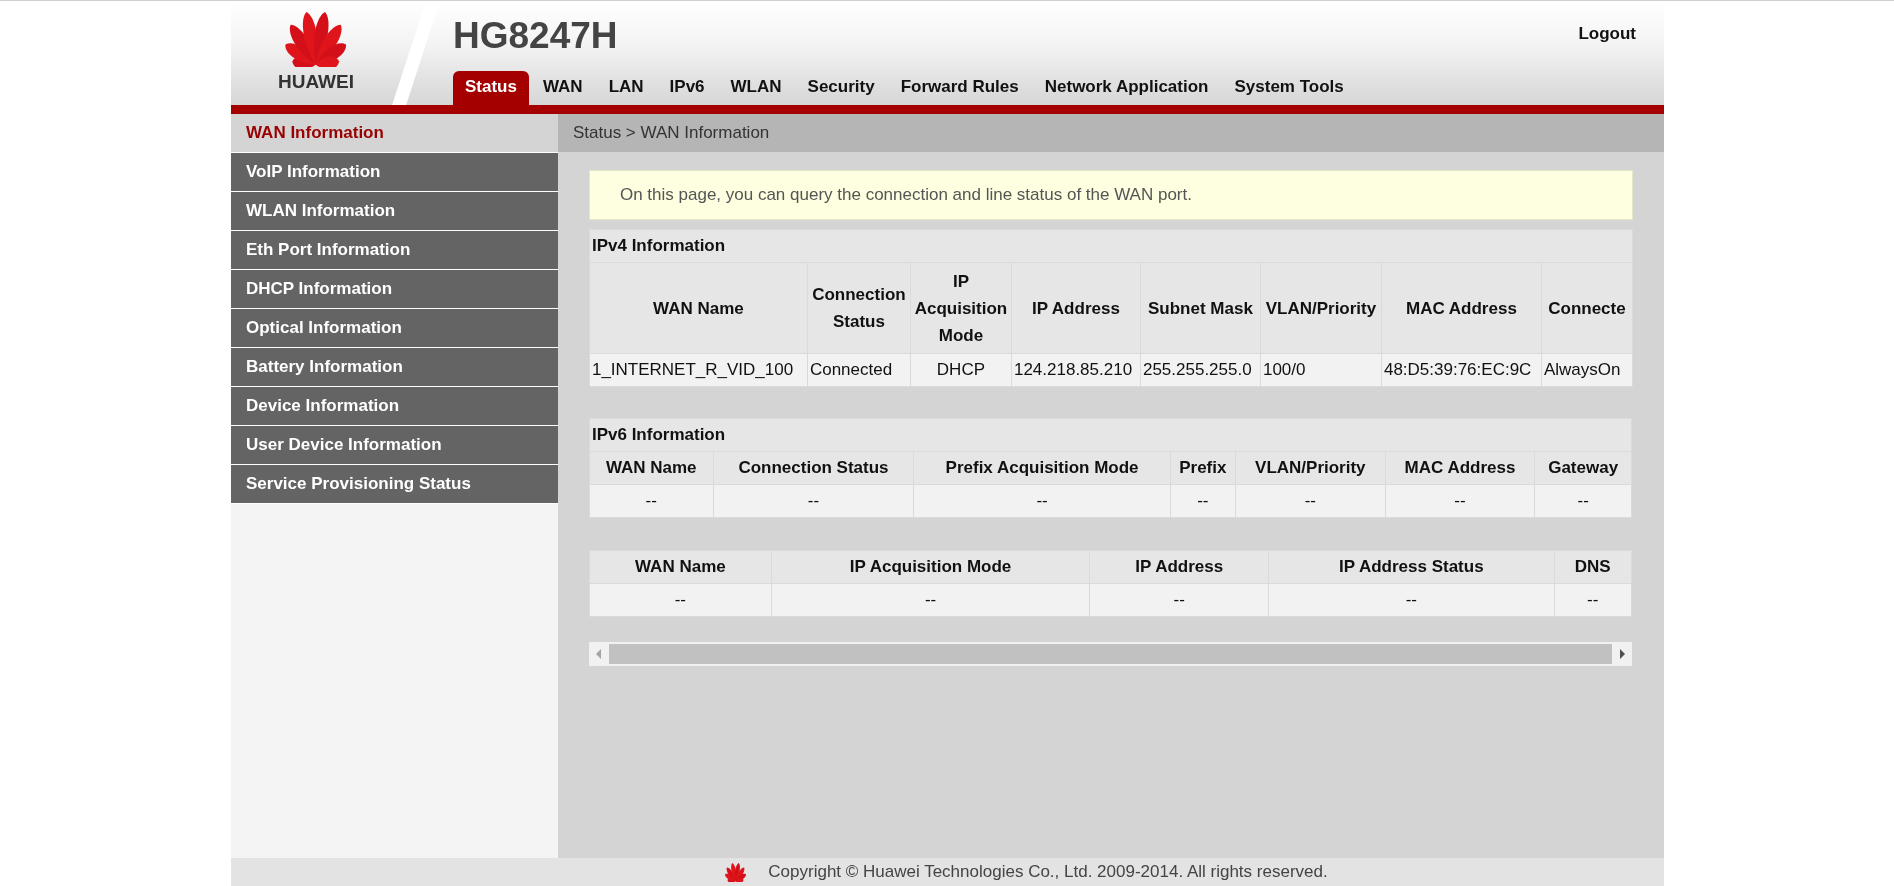 Image resolution: width=1894 pixels, height=886 pixels. I want to click on sidebar-item: User Device Information, so click(394, 445).